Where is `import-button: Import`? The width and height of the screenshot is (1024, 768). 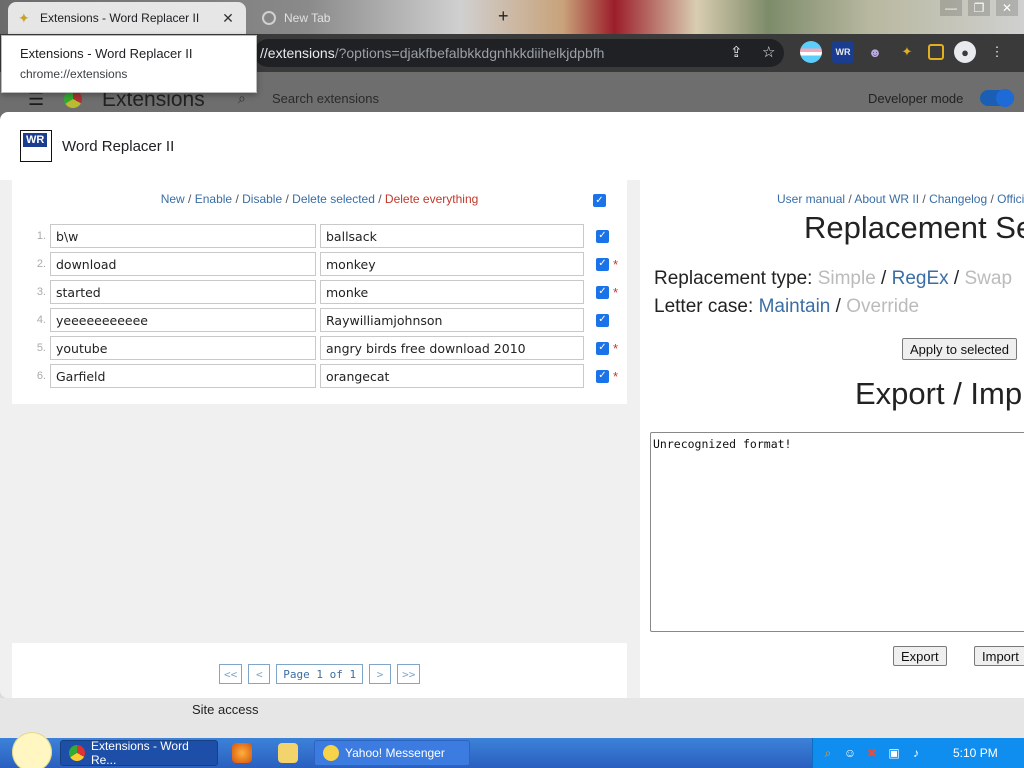 import-button: Import is located at coordinates (999, 656).